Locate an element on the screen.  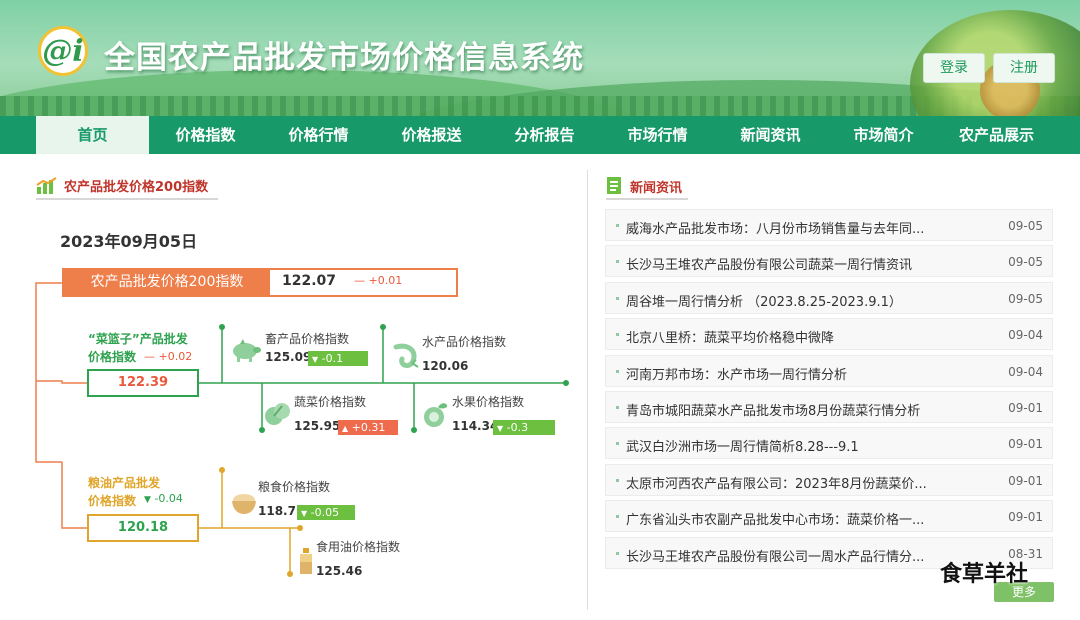
nav-item-product-showcase: 农产品展示 is located at coordinates (996, 135).